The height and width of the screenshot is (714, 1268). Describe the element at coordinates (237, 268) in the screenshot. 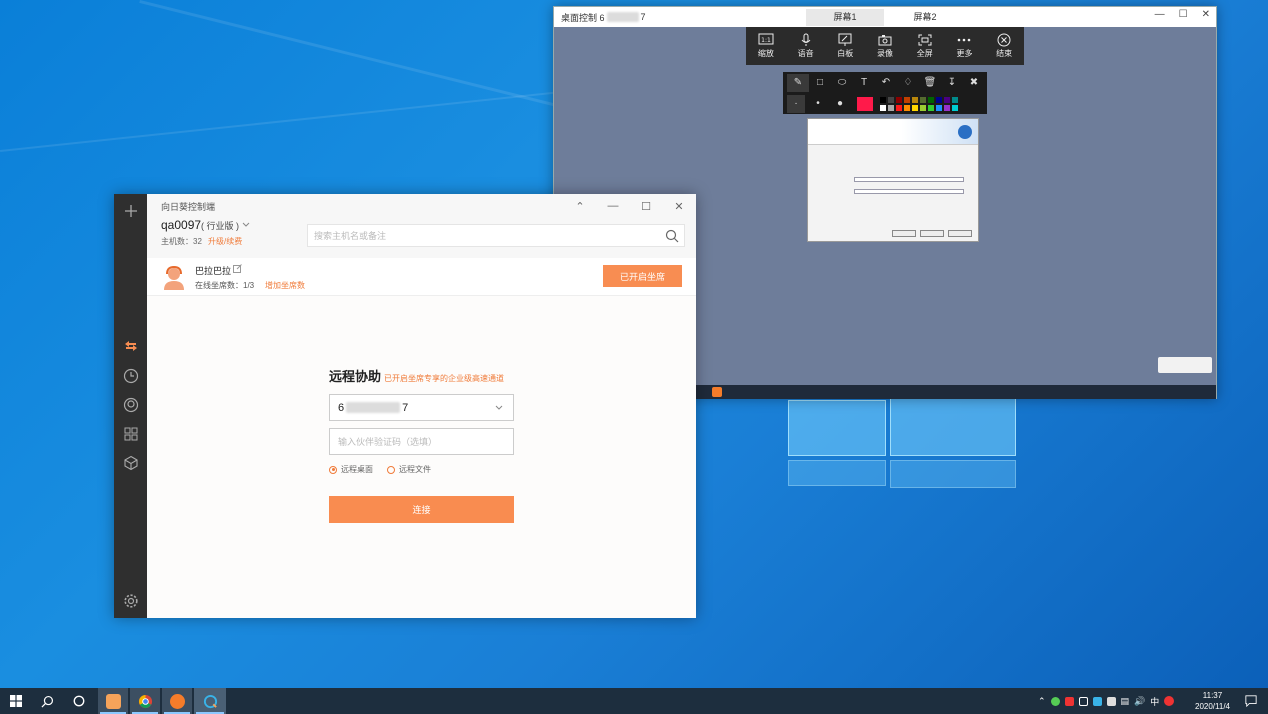

I see `edit-icon` at that location.